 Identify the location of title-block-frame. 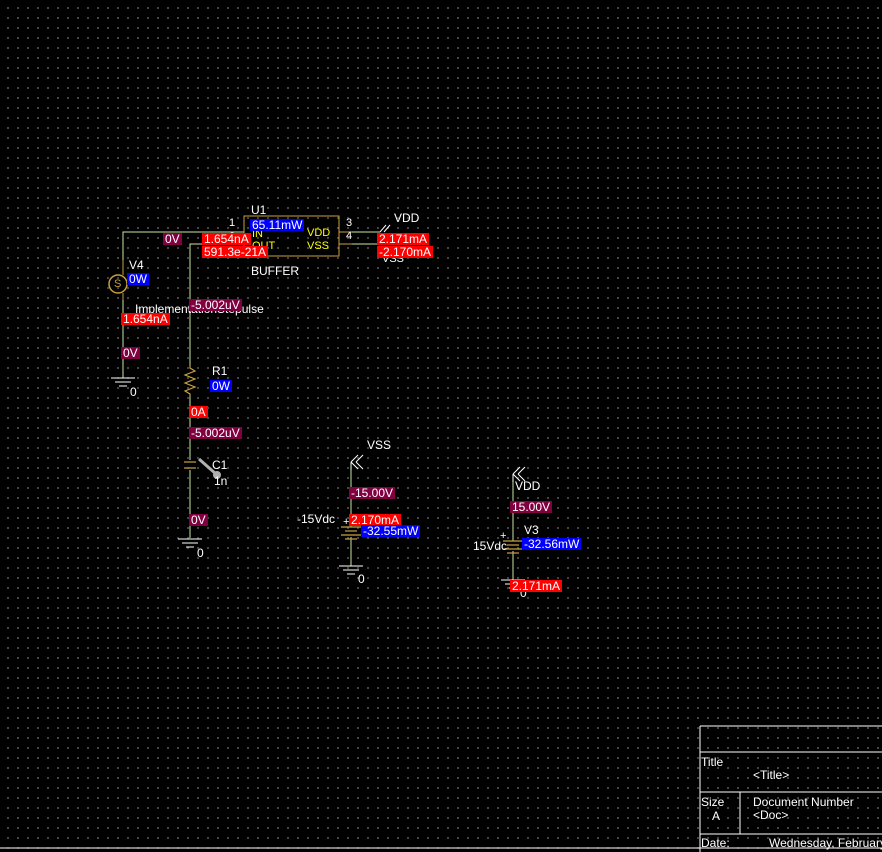
(790, 788).